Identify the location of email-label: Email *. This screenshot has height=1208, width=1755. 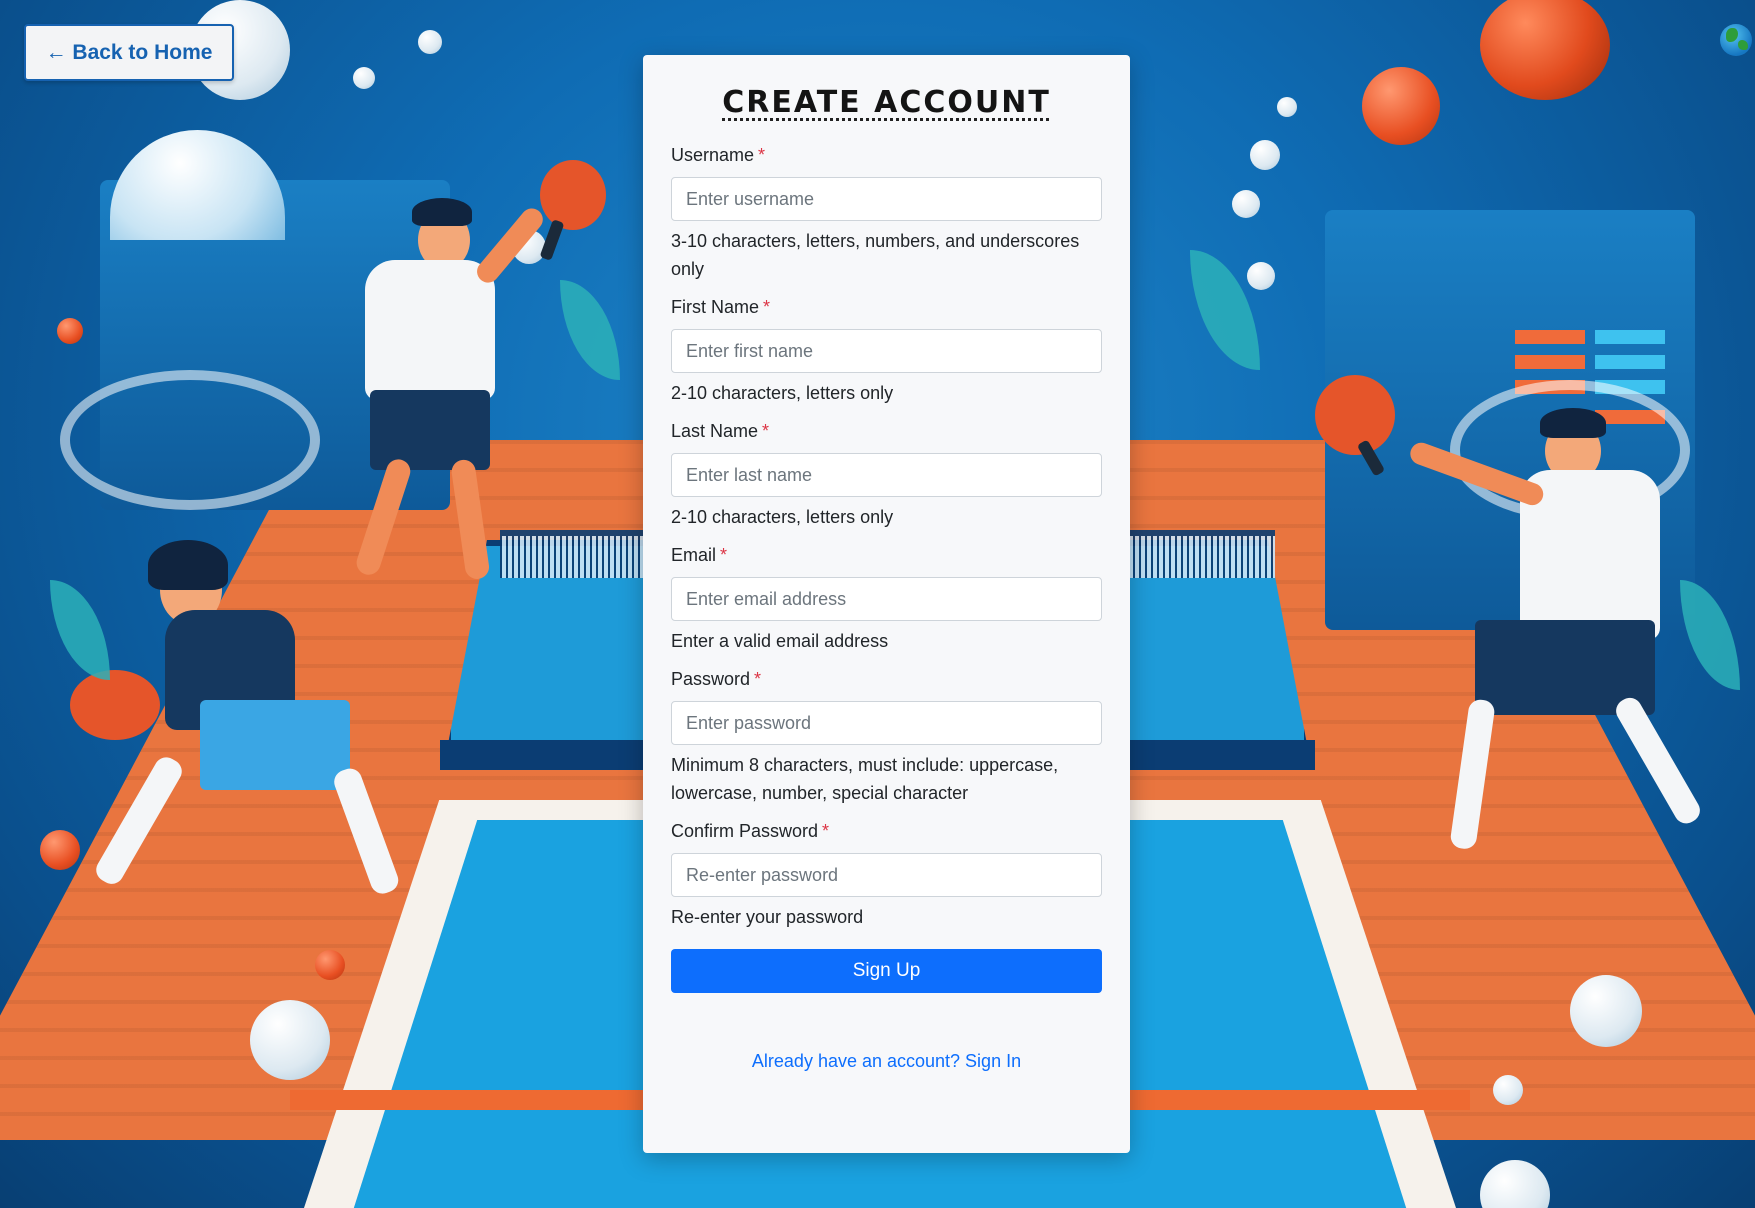
(699, 555).